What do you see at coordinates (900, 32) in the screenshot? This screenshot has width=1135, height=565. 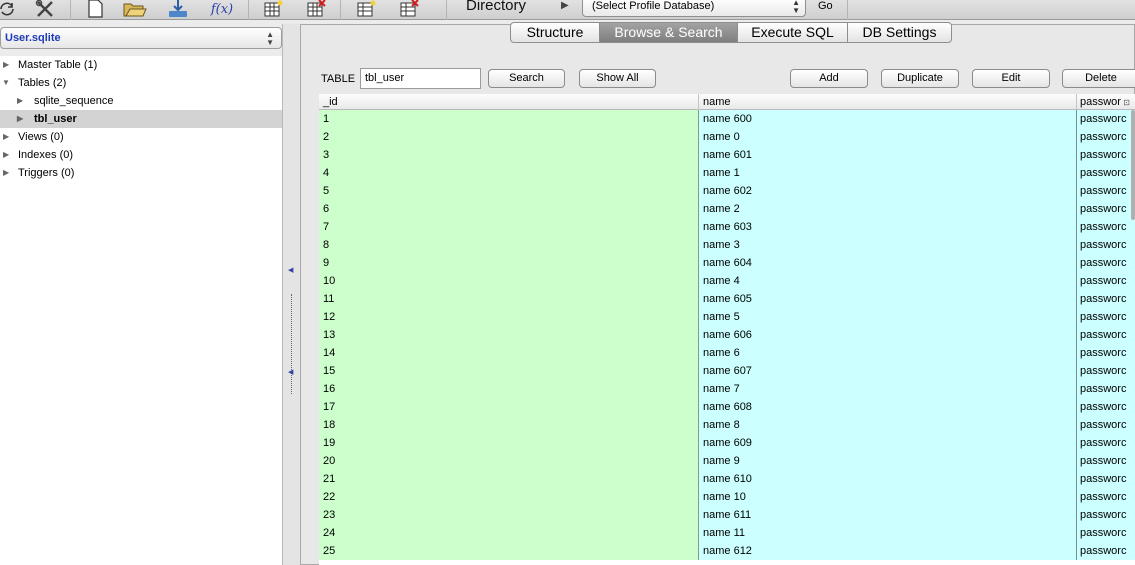 I see `tab-db-settings: DB Settings` at bounding box center [900, 32].